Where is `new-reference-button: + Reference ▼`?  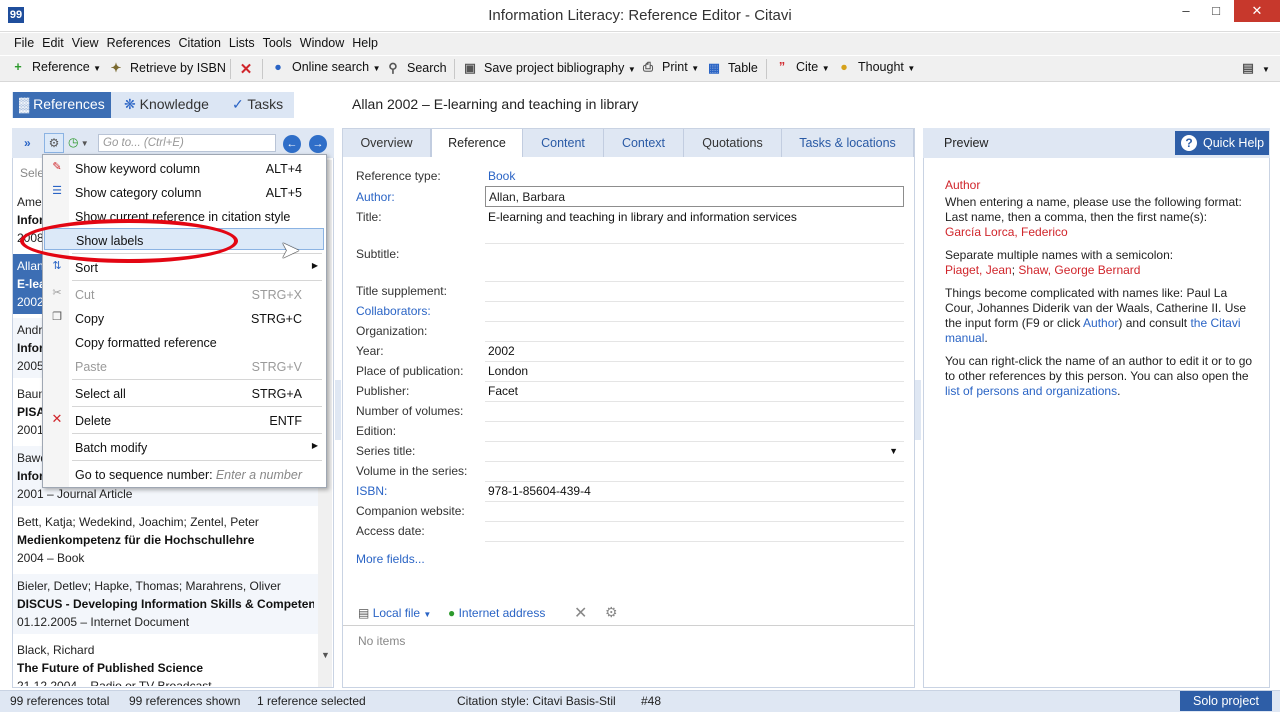 new-reference-button: + Reference ▼ is located at coordinates (55, 69).